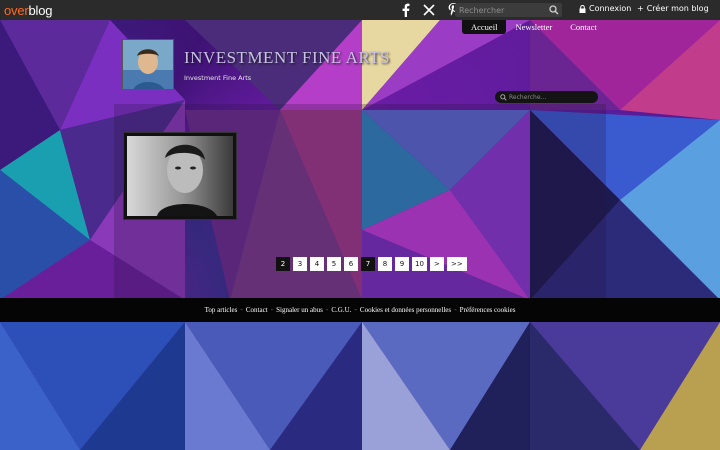 The width and height of the screenshot is (720, 450). What do you see at coordinates (287, 58) in the screenshot?
I see `blog-title: INVESTMENT FINE ARTS` at bounding box center [287, 58].